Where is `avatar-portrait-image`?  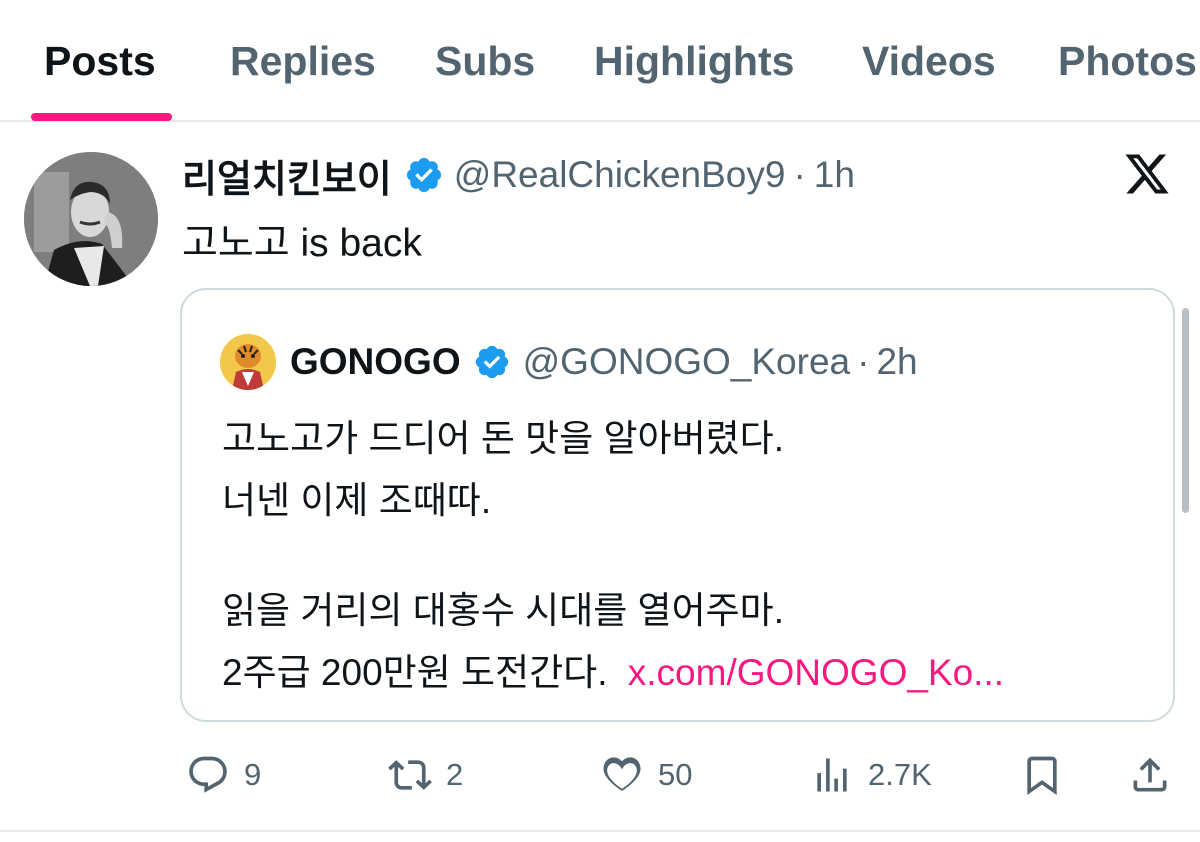 avatar-portrait-image is located at coordinates (91, 219).